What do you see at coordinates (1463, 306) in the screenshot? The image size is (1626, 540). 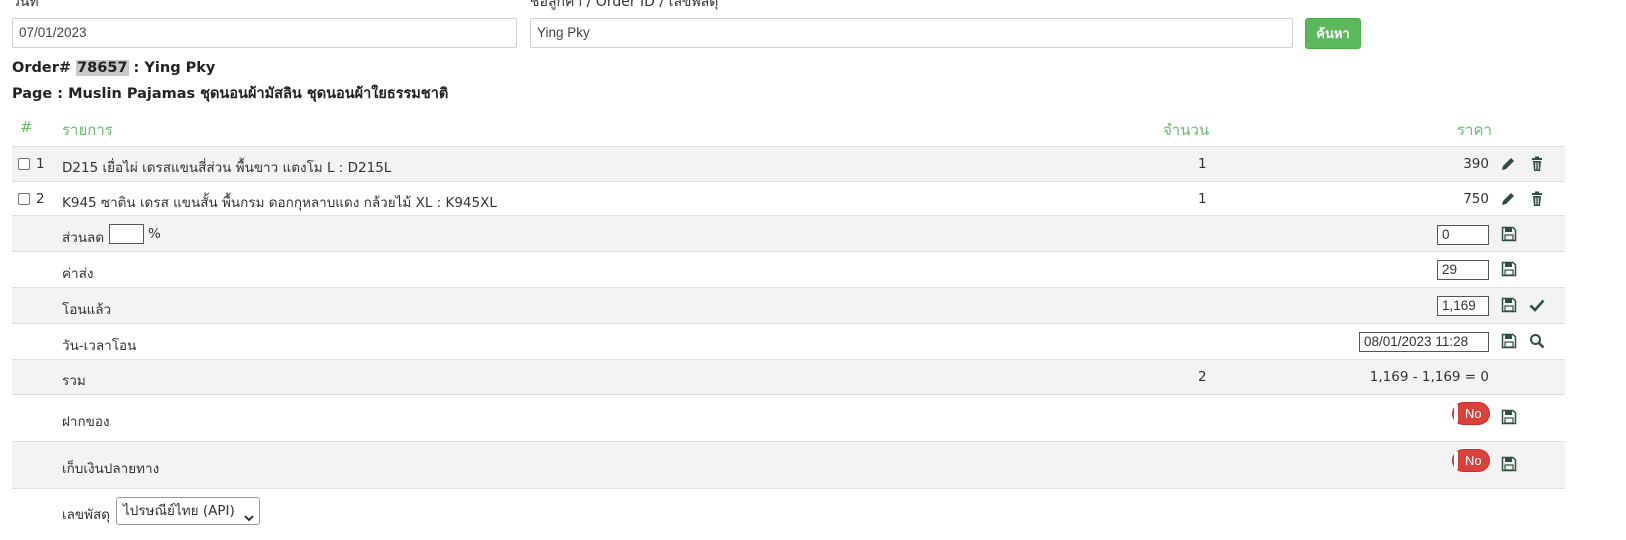 I see `paid-input: 1,169` at bounding box center [1463, 306].